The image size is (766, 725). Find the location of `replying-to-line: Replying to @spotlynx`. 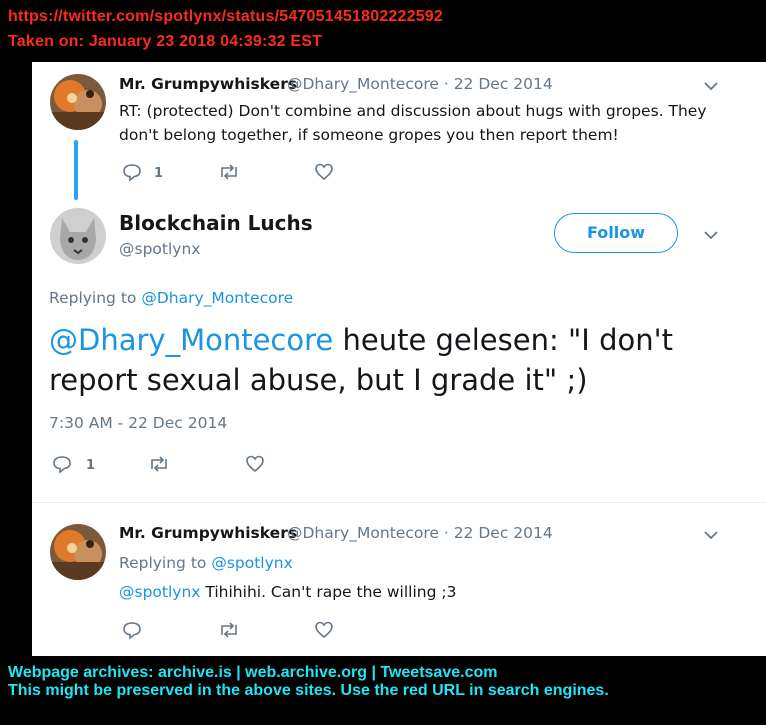

replying-to-line: Replying to @spotlynx is located at coordinates (206, 563).